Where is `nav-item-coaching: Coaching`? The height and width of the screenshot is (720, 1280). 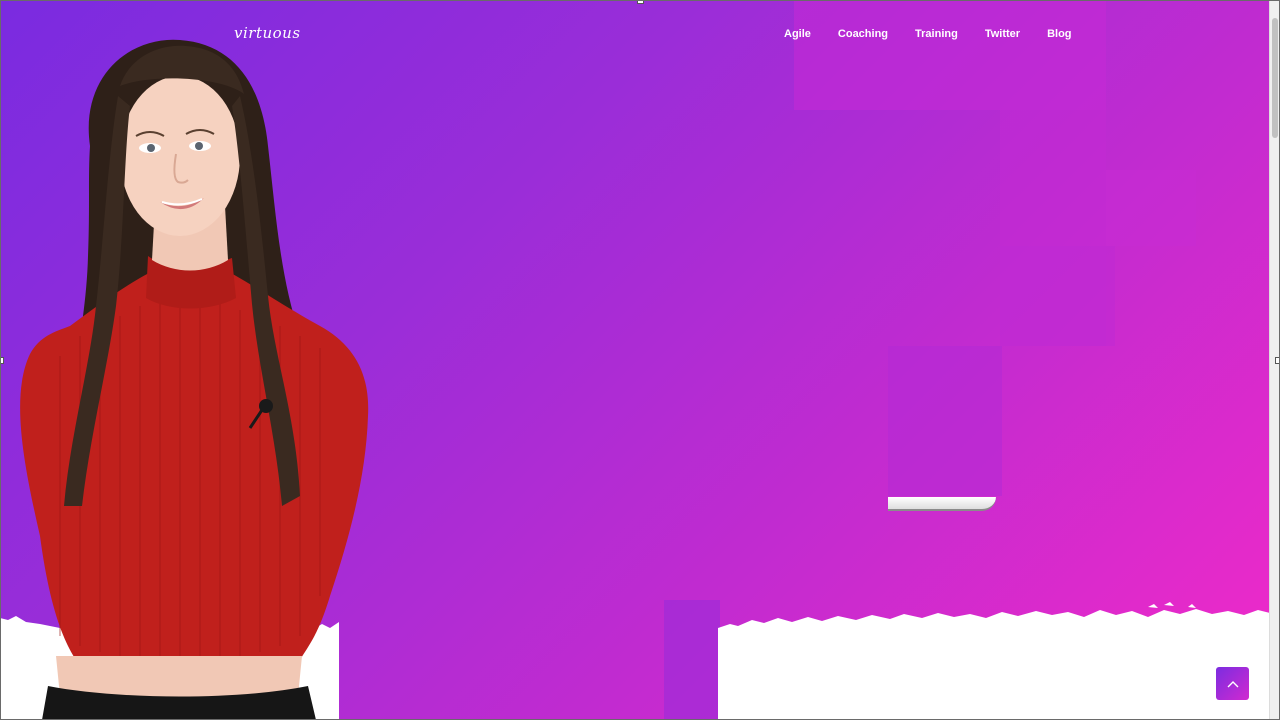
nav-item-coaching: Coaching is located at coordinates (863, 34).